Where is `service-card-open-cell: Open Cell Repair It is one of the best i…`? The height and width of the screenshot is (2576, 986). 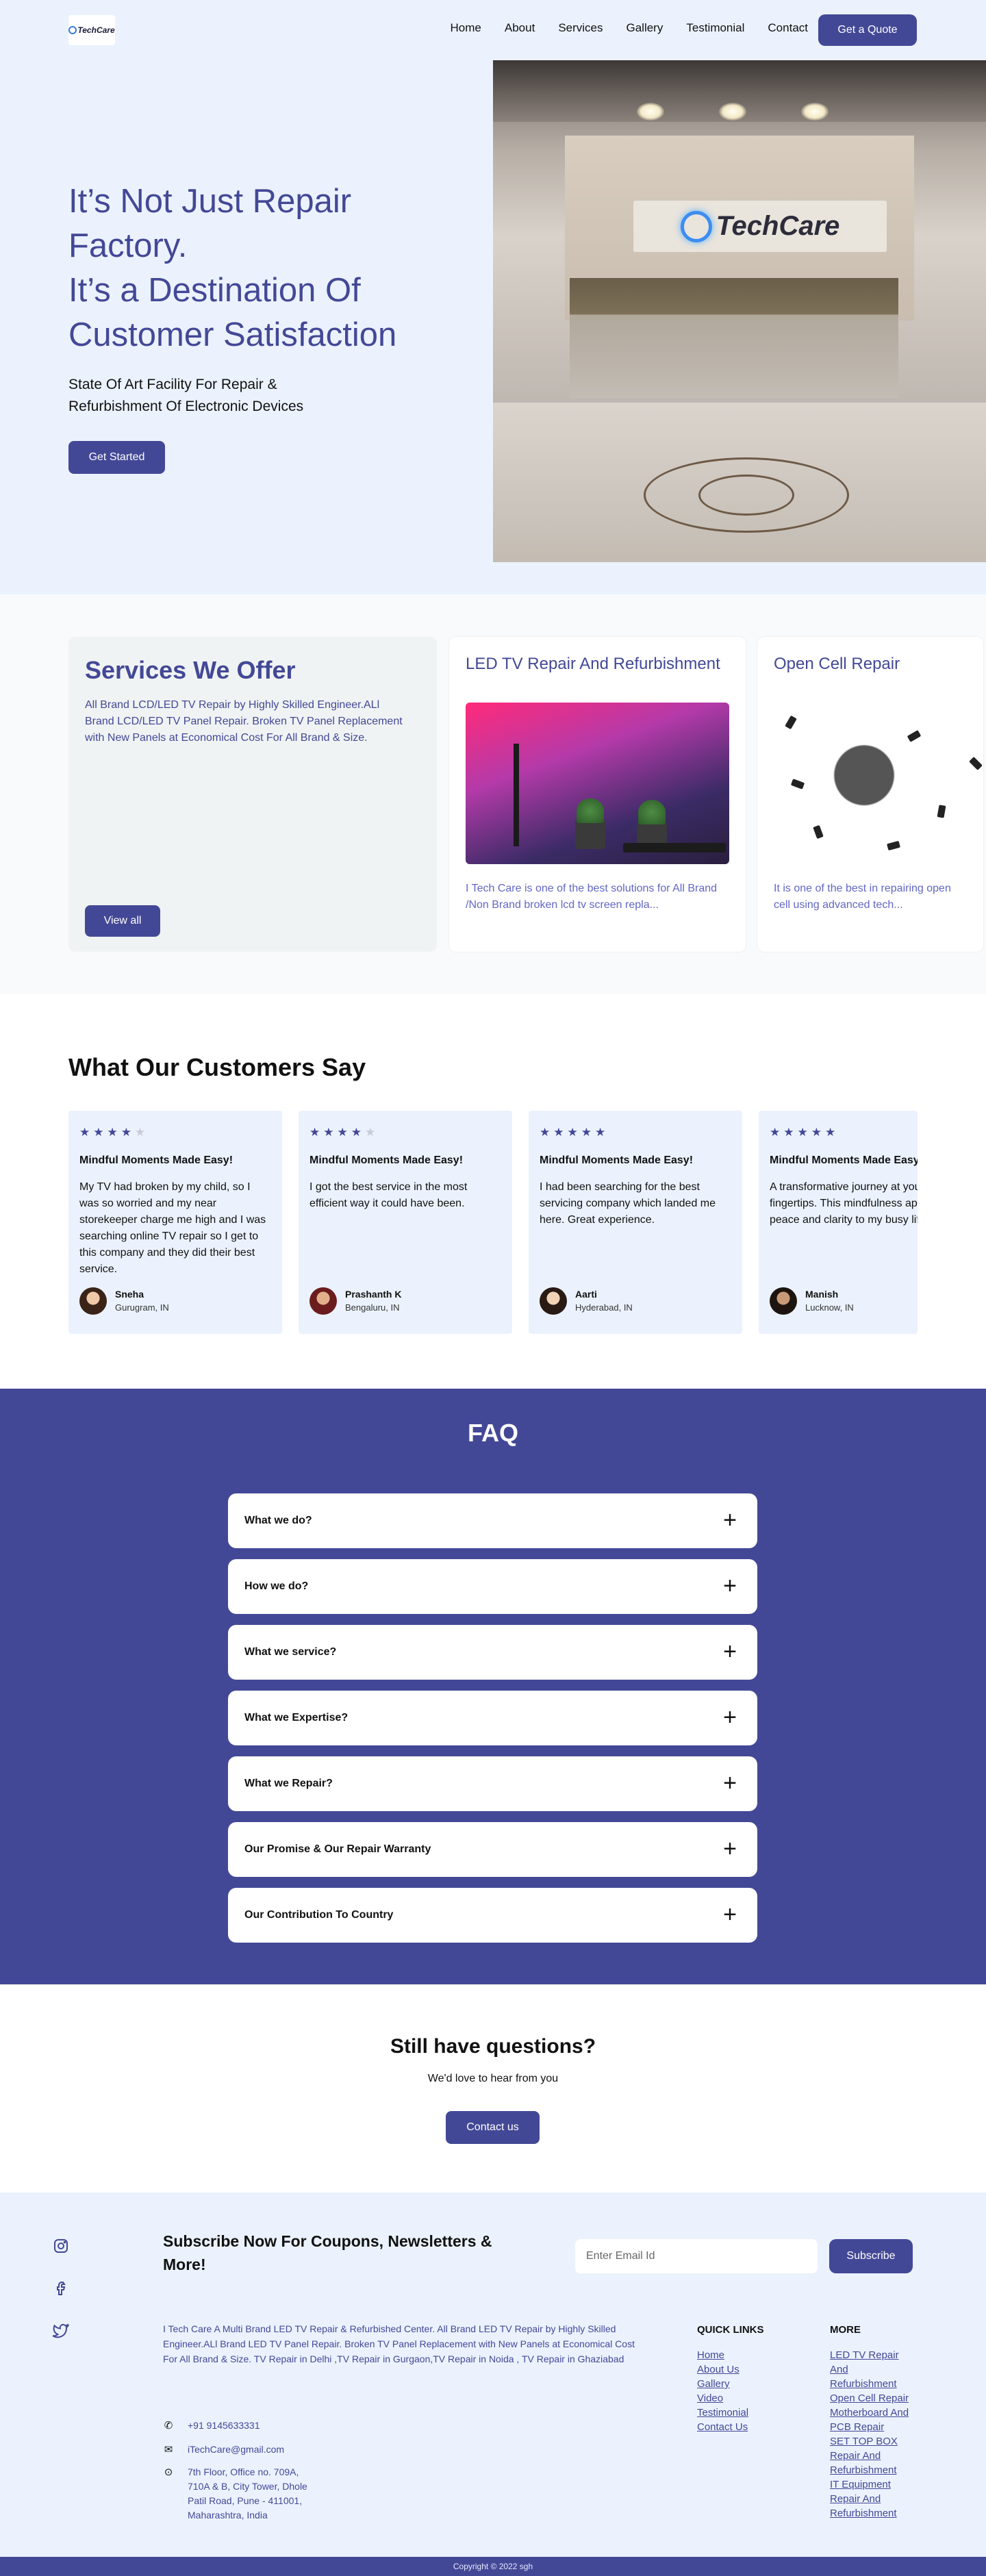
service-card-open-cell: Open Cell Repair It is one of the best i… is located at coordinates (870, 795).